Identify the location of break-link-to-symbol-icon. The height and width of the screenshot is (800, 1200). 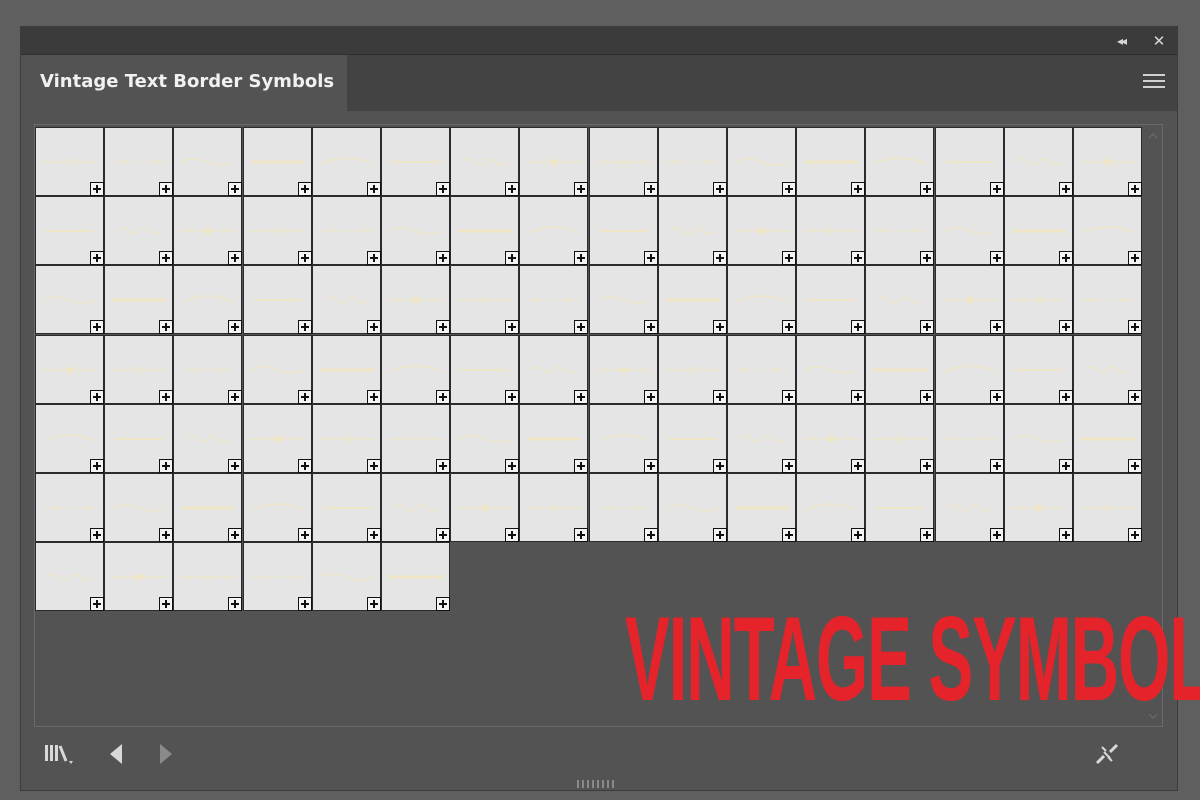
(1107, 754).